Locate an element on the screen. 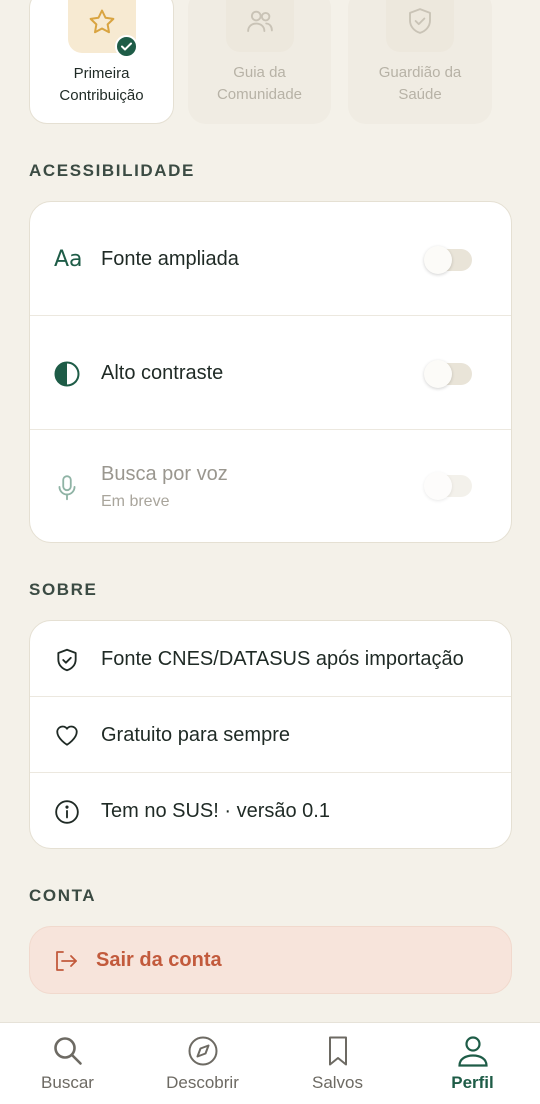 The width and height of the screenshot is (540, 1104). setting-row-large-font: Aa Fonte ampliada is located at coordinates (270, 259).